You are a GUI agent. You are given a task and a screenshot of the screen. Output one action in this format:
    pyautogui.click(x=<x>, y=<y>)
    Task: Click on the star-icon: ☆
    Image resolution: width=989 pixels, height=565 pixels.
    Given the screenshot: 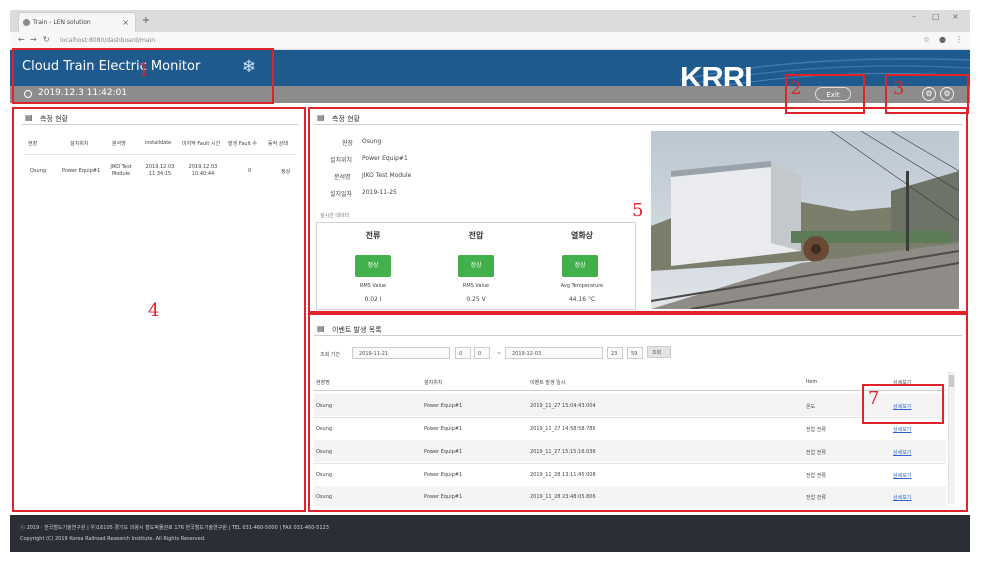 What is the action you would take?
    pyautogui.click(x=926, y=39)
    